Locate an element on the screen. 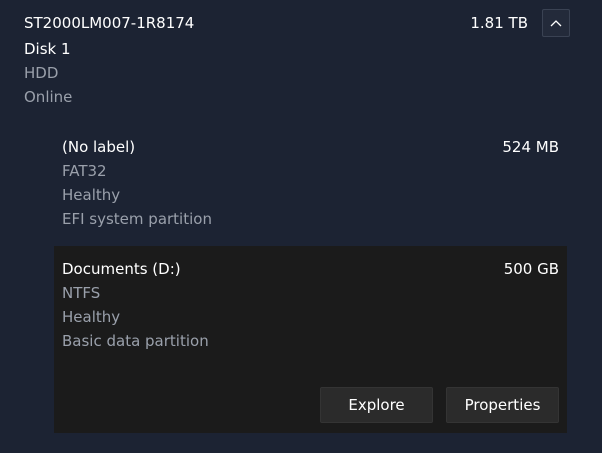  partition-size: 524 MB is located at coordinates (530, 147).